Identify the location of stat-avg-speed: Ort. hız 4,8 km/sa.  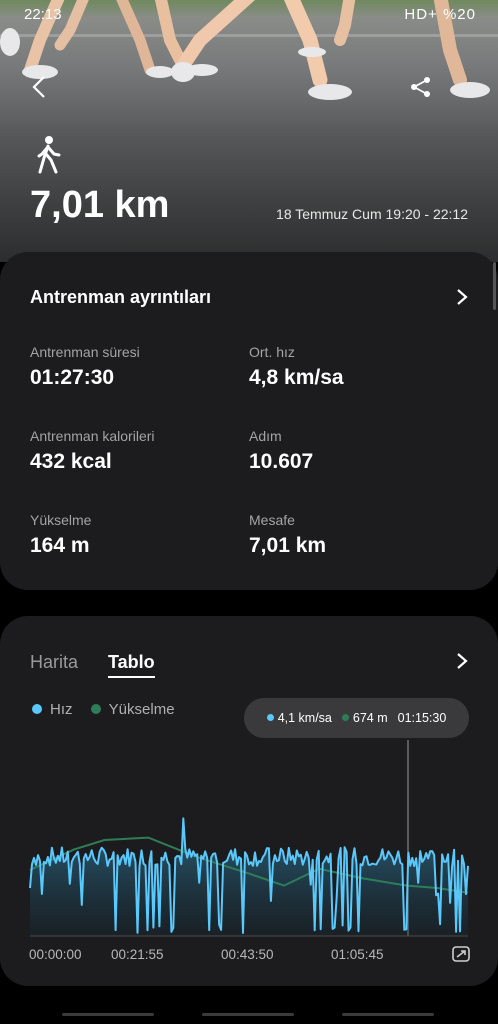
(296, 367).